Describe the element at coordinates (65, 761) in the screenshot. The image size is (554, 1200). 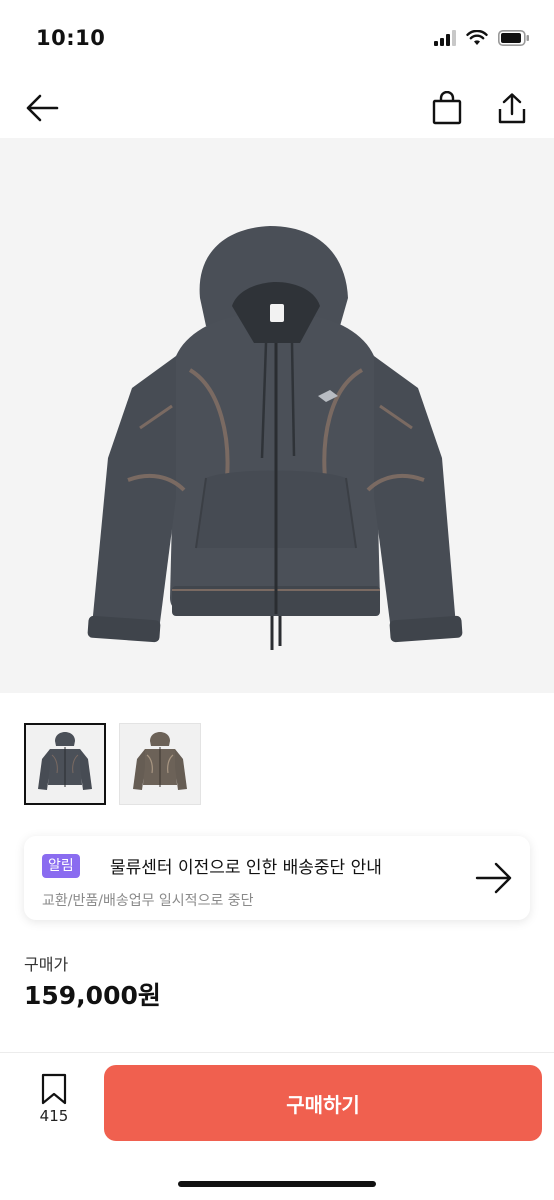
I see `thumbnail-charcoal-image` at that location.